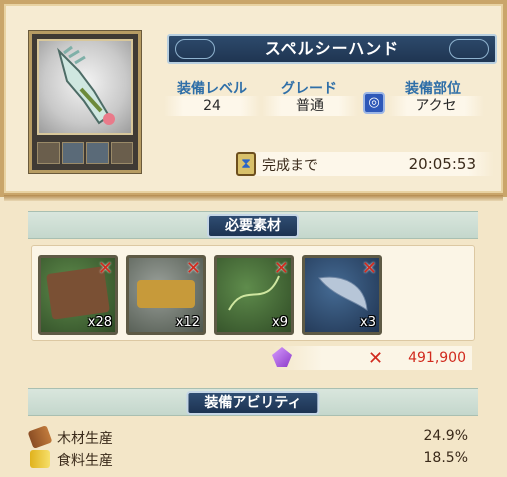 The image size is (507, 477). What do you see at coordinates (309, 89) in the screenshot?
I see `grade-label: グレード` at bounding box center [309, 89].